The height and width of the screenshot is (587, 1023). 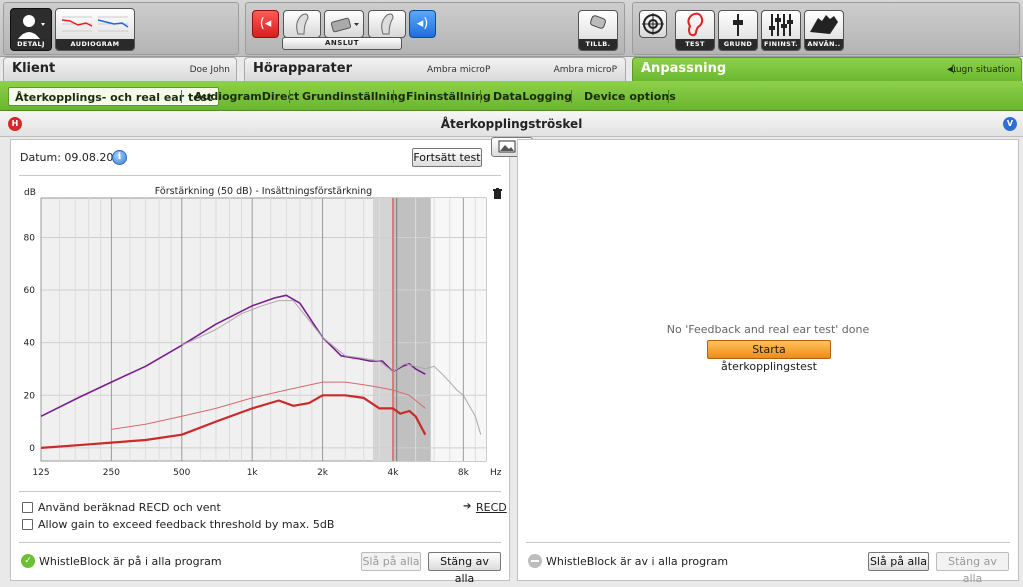 I want to click on left-ear-badge: V, so click(x=1010, y=124).